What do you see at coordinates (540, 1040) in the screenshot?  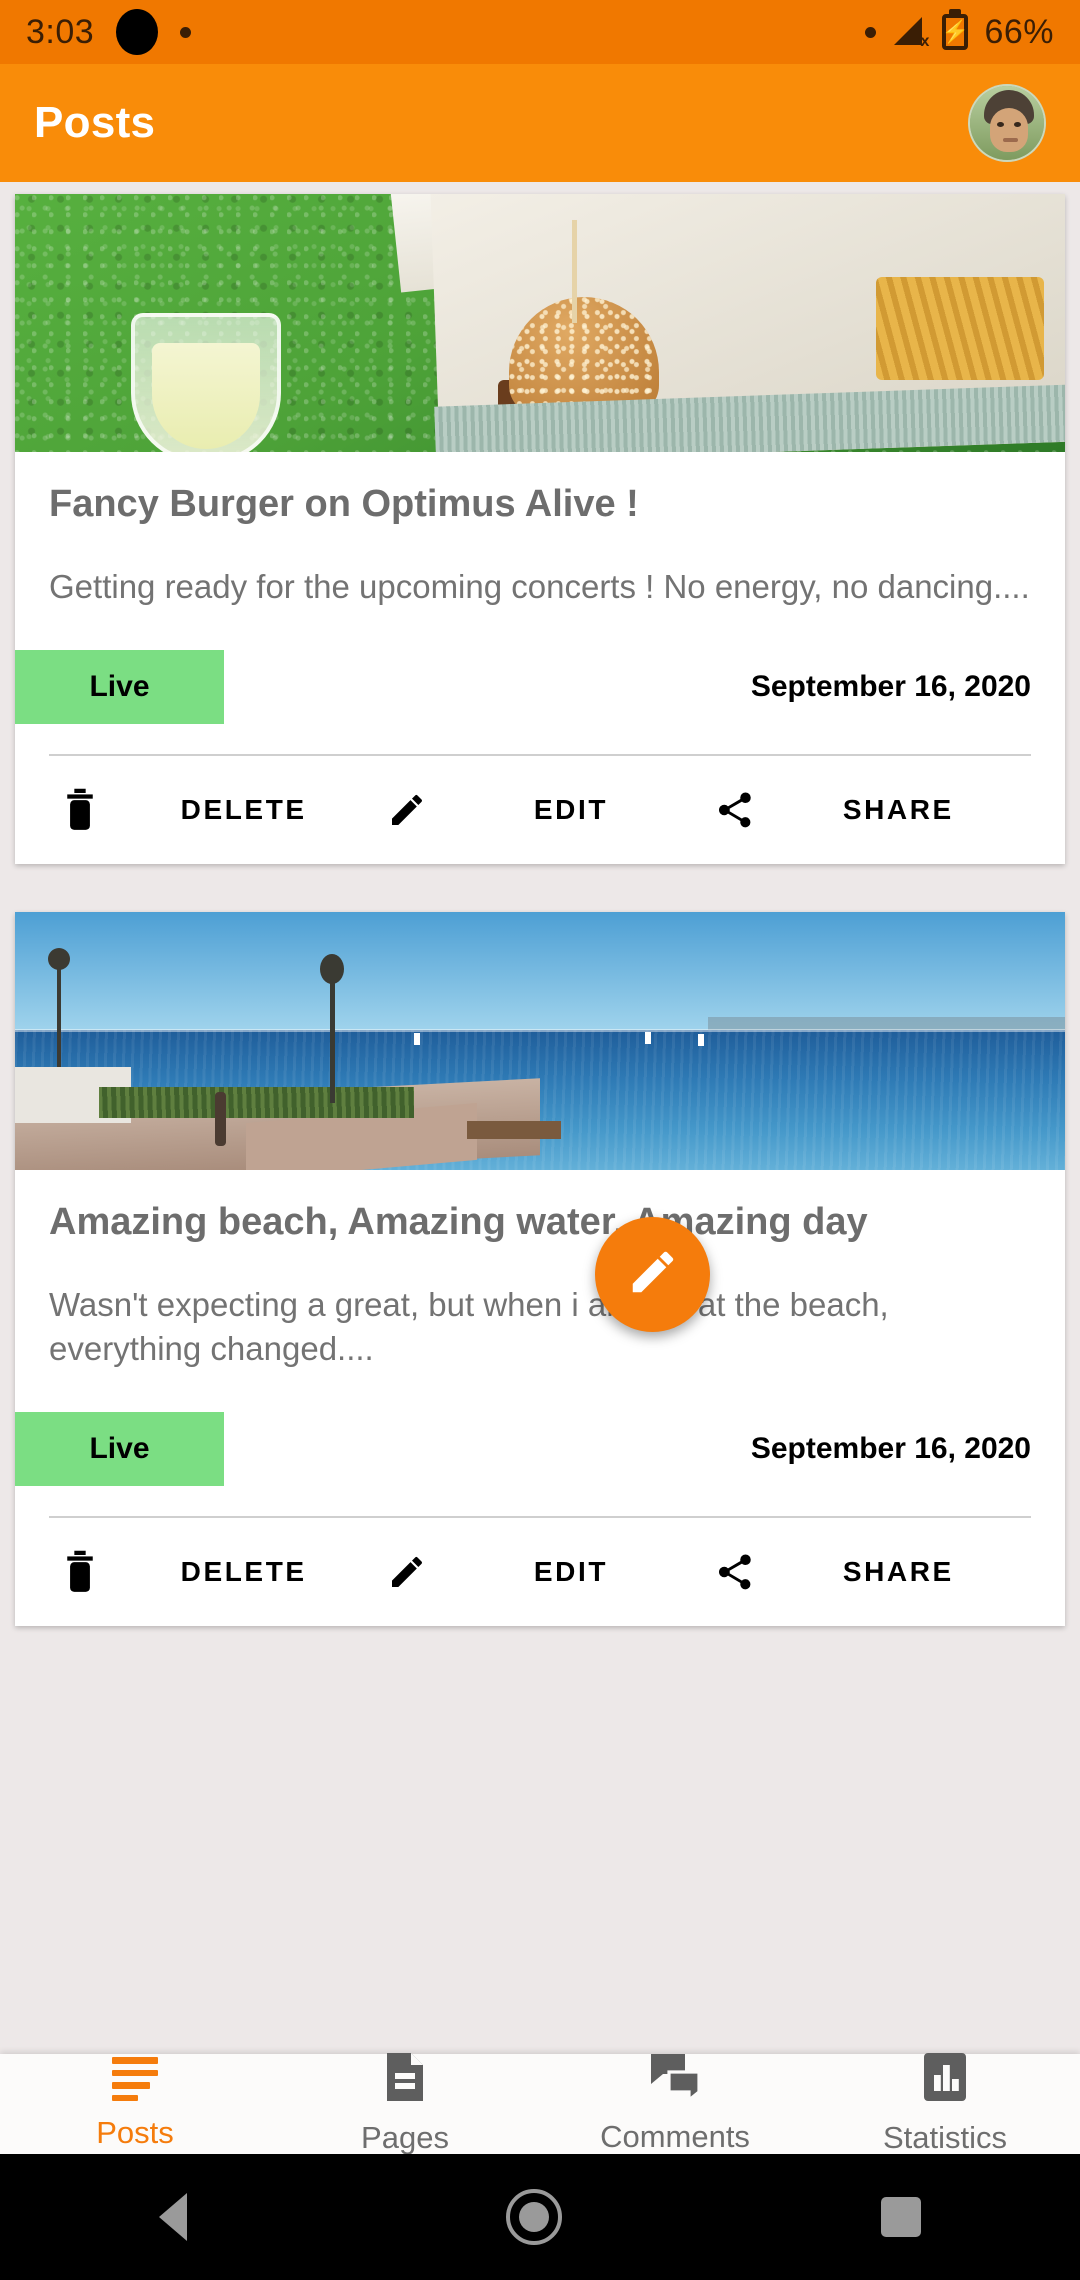 I see `post-image-beach` at bounding box center [540, 1040].